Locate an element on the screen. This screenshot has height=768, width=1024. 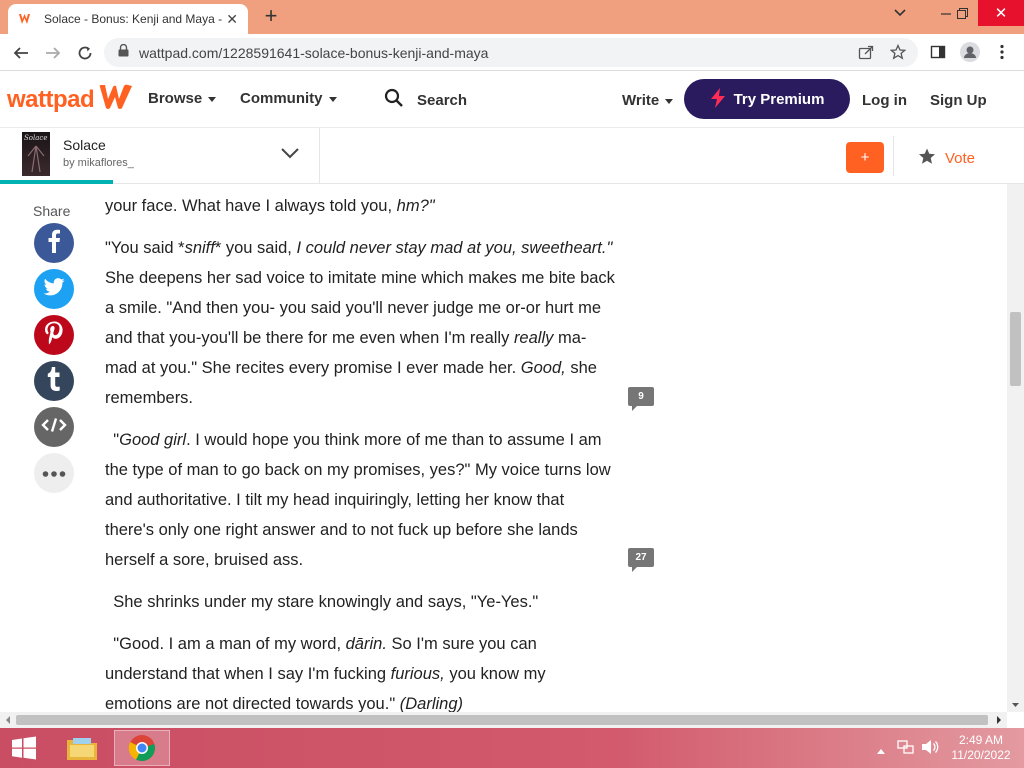
login-link: Log in is located at coordinates (884, 100).